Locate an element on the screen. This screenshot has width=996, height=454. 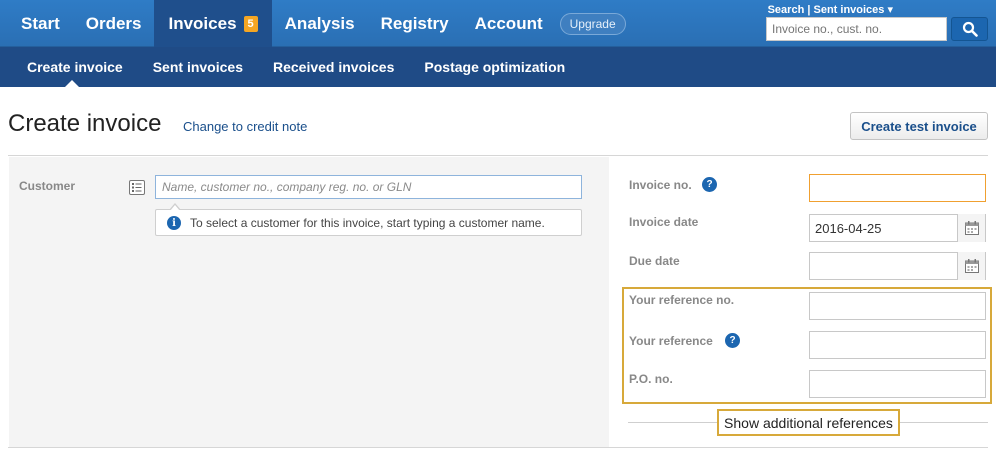
po-no-input is located at coordinates (897, 384).